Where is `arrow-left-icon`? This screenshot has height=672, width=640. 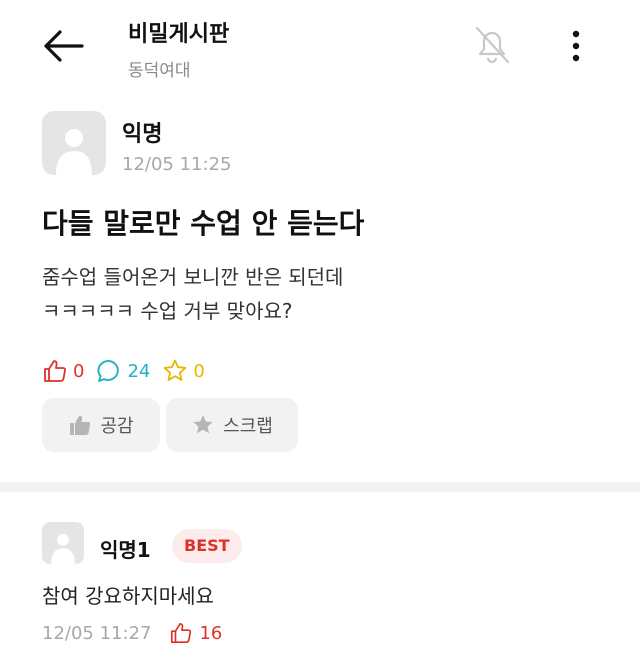
arrow-left-icon is located at coordinates (64, 46).